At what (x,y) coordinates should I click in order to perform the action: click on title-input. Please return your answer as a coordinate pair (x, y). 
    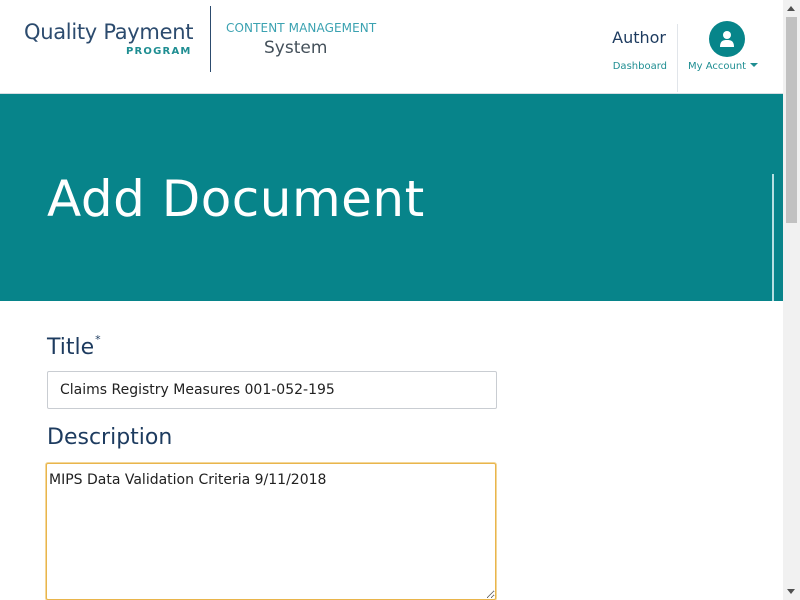
    Looking at the image, I should click on (272, 390).